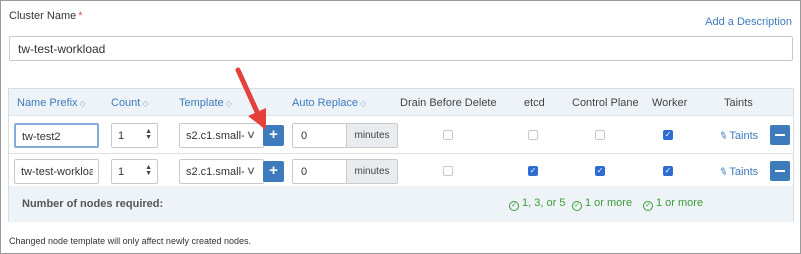 This screenshot has height=254, width=801. I want to click on col-template: Template ◇, so click(205, 103).